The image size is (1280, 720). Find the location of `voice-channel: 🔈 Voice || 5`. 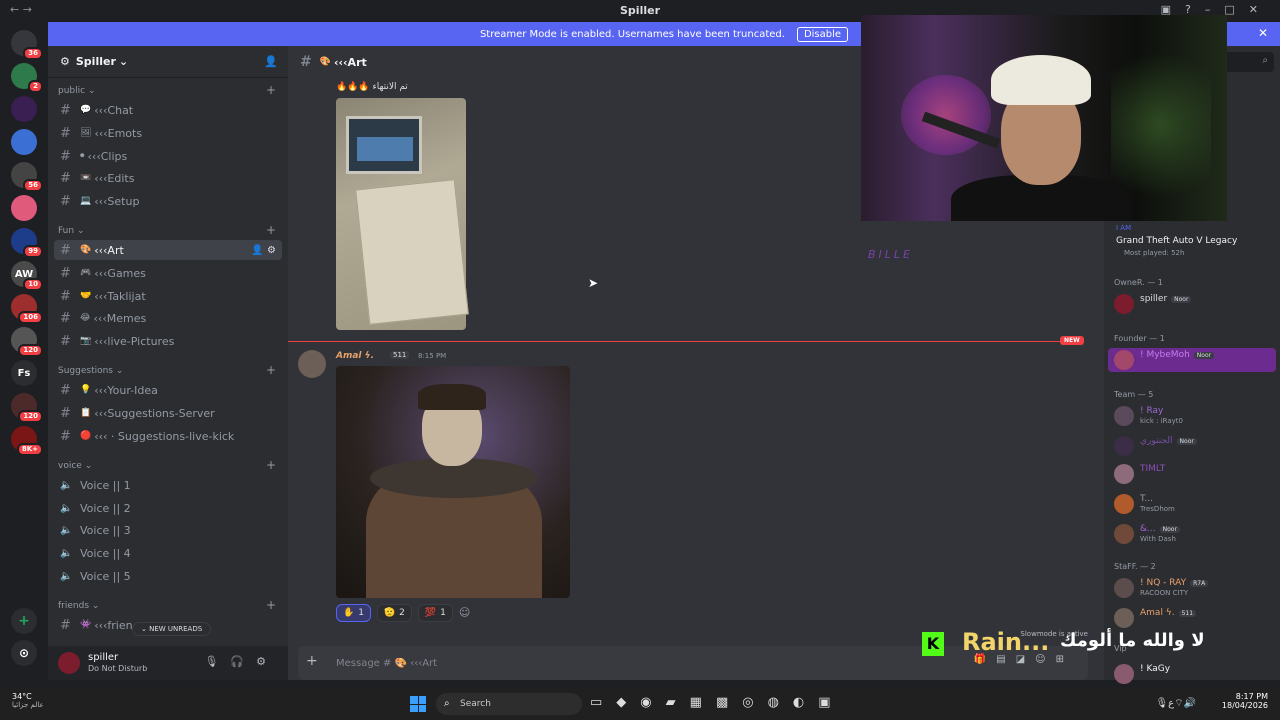

voice-channel: 🔈 Voice || 5 is located at coordinates (168, 576).